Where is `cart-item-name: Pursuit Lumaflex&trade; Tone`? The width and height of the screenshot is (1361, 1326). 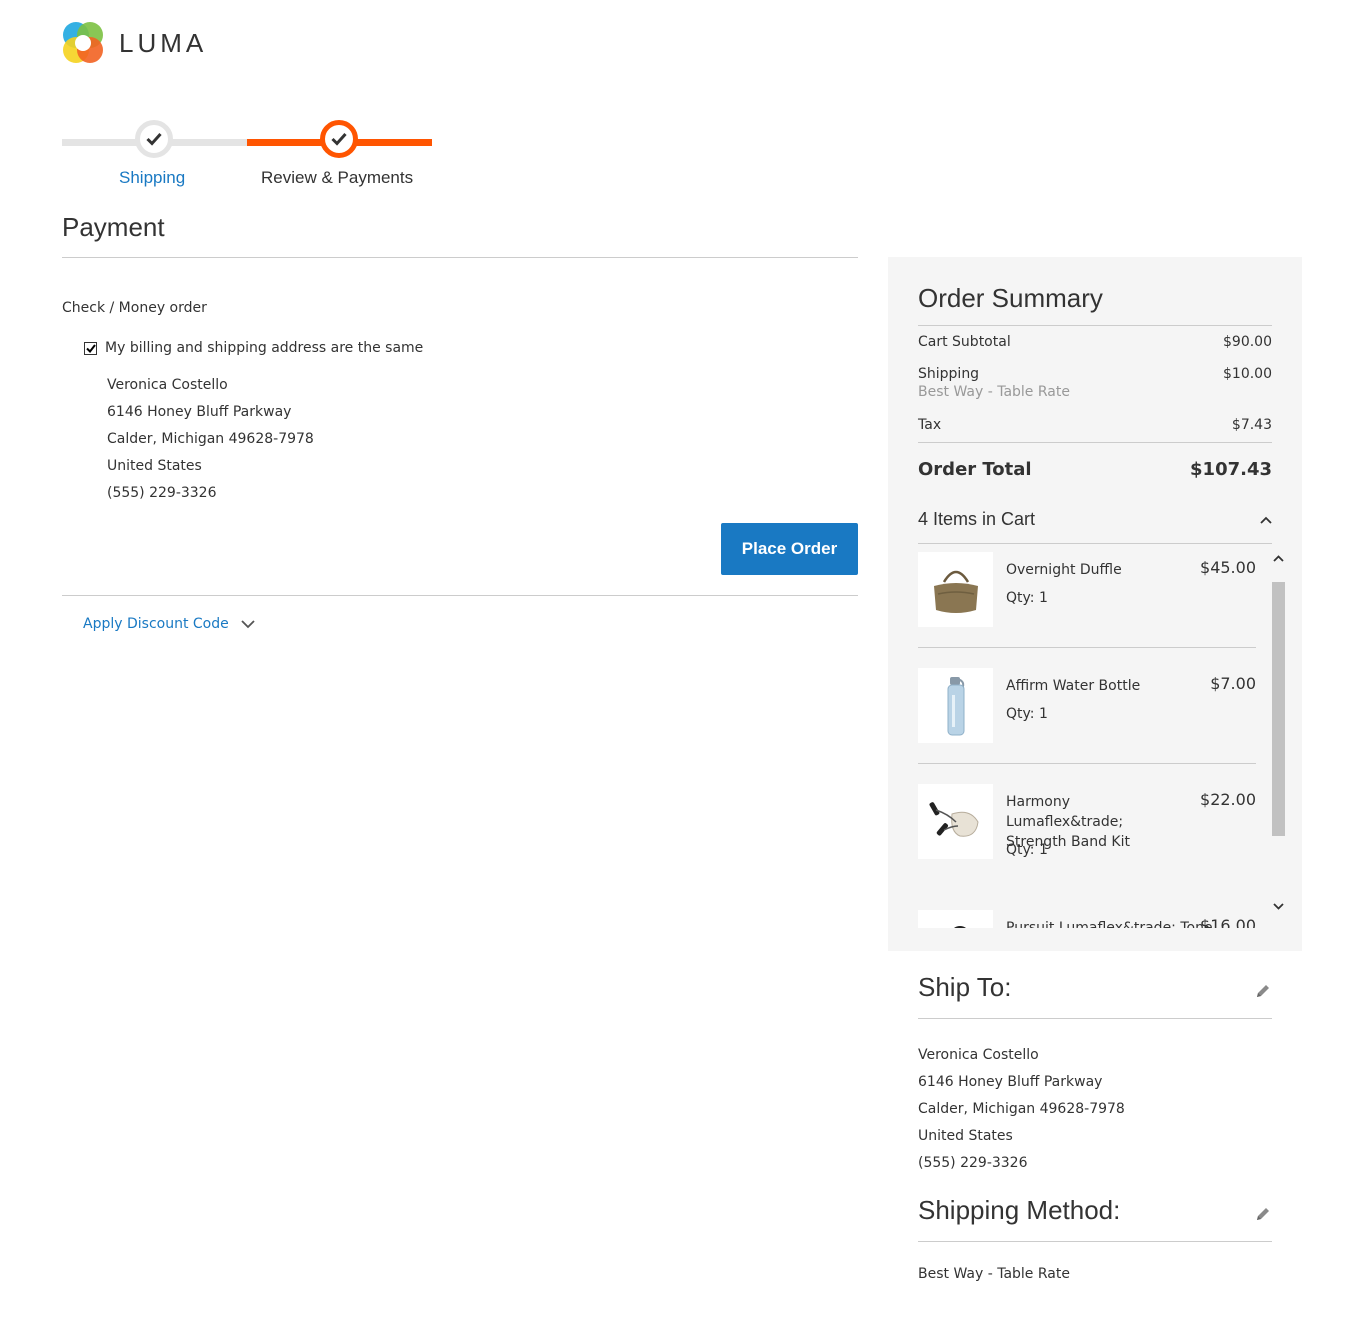 cart-item-name: Pursuit Lumaflex&trade; Tone is located at coordinates (1109, 924).